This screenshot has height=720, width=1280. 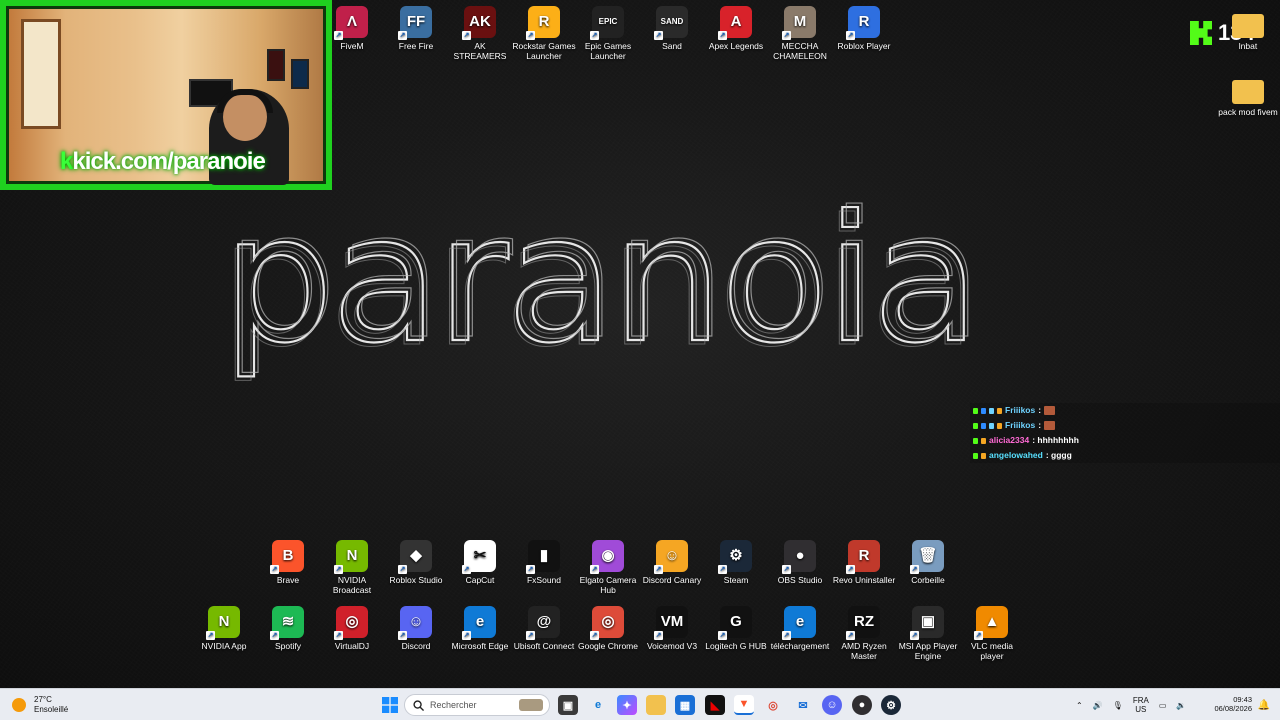 I want to click on clock: 09:43 06/08/2026, so click(x=1229, y=704).